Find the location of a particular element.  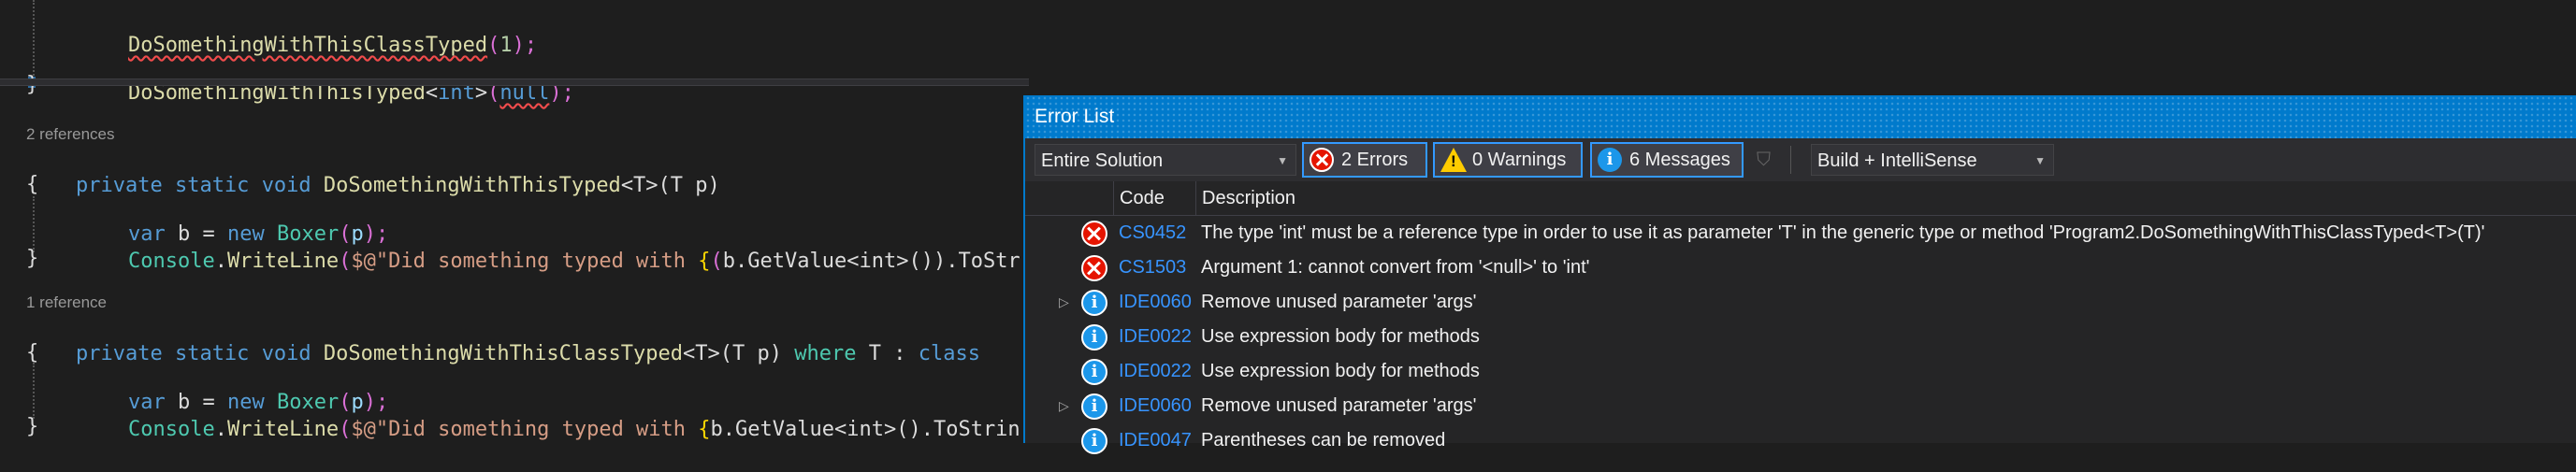

messages-filter-button: i 6 Messages is located at coordinates (1667, 160).